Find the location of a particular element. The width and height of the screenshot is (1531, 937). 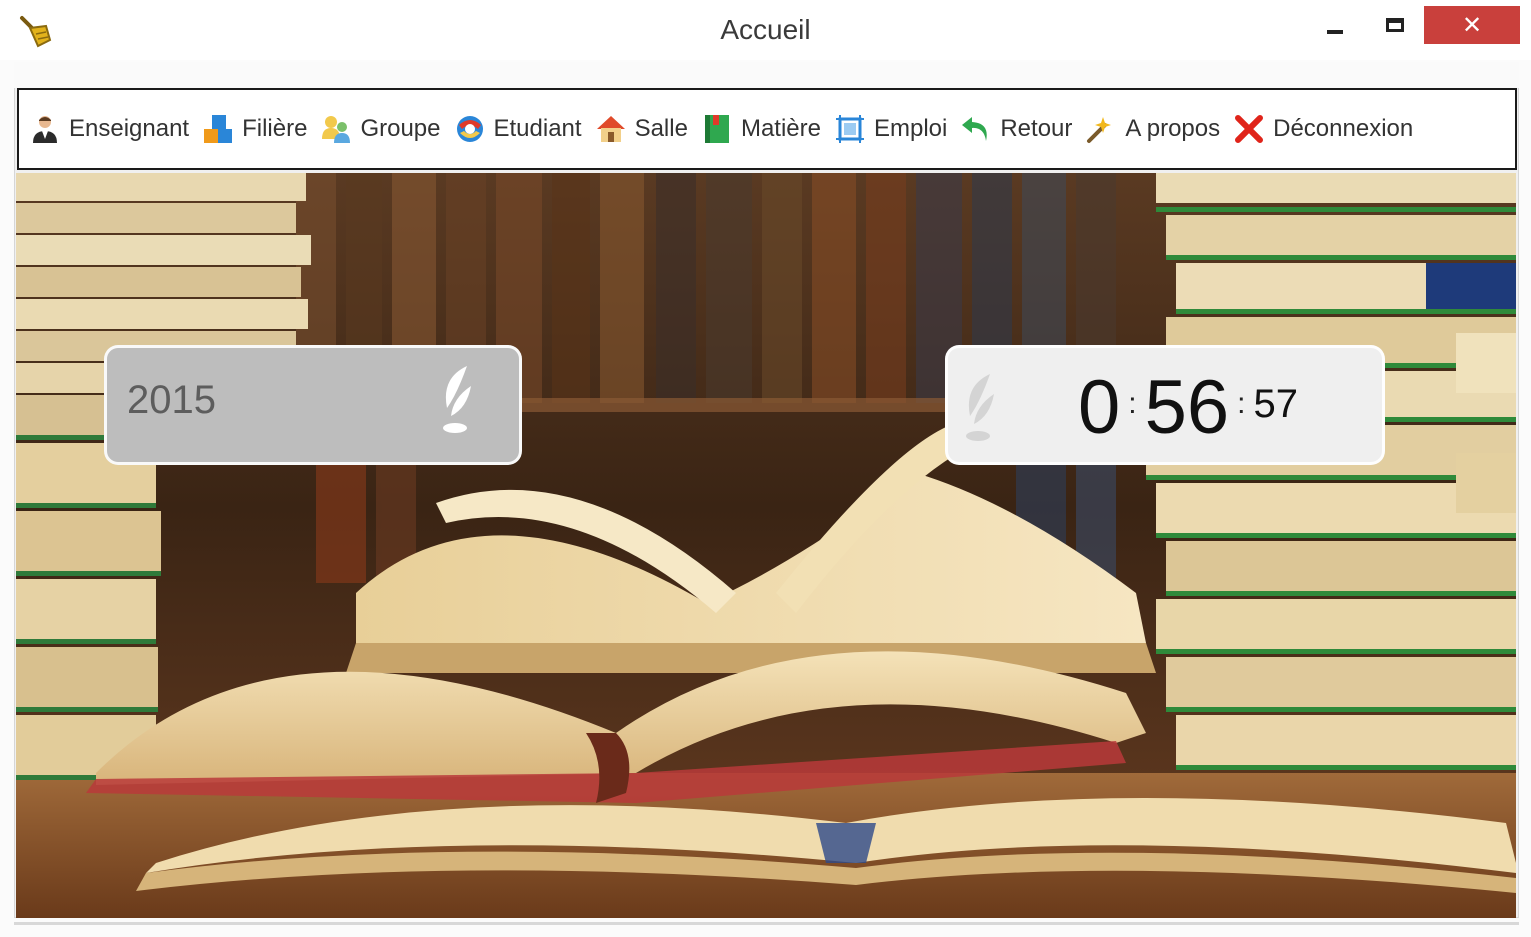

menu-label: Filière is located at coordinates (275, 128).